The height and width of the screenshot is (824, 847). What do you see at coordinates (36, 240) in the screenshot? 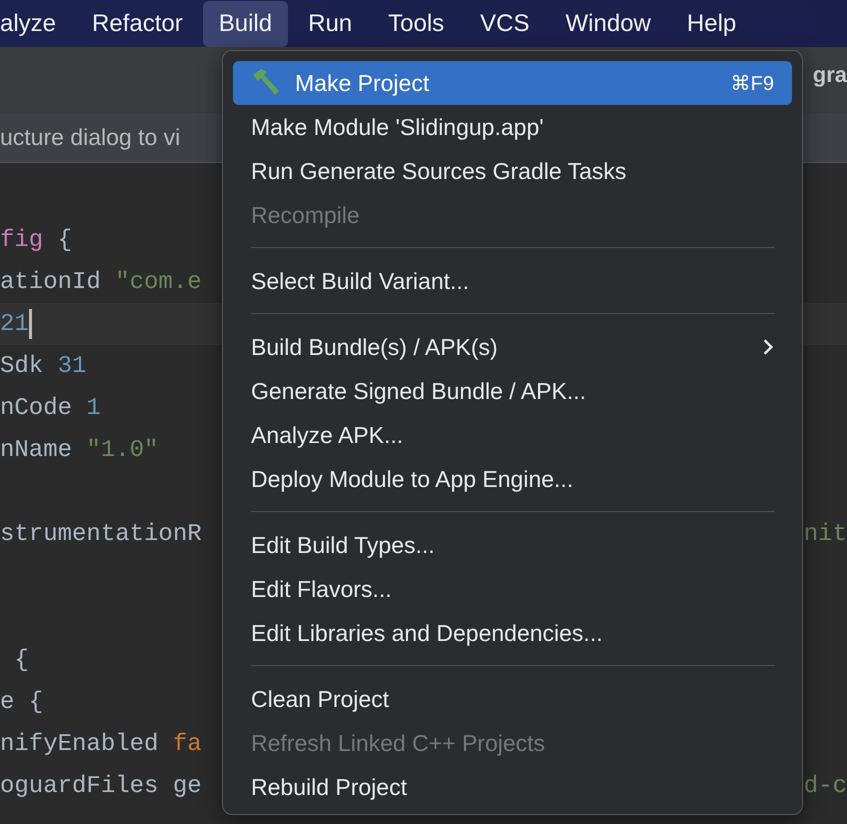
I see `code-line: fig {` at bounding box center [36, 240].